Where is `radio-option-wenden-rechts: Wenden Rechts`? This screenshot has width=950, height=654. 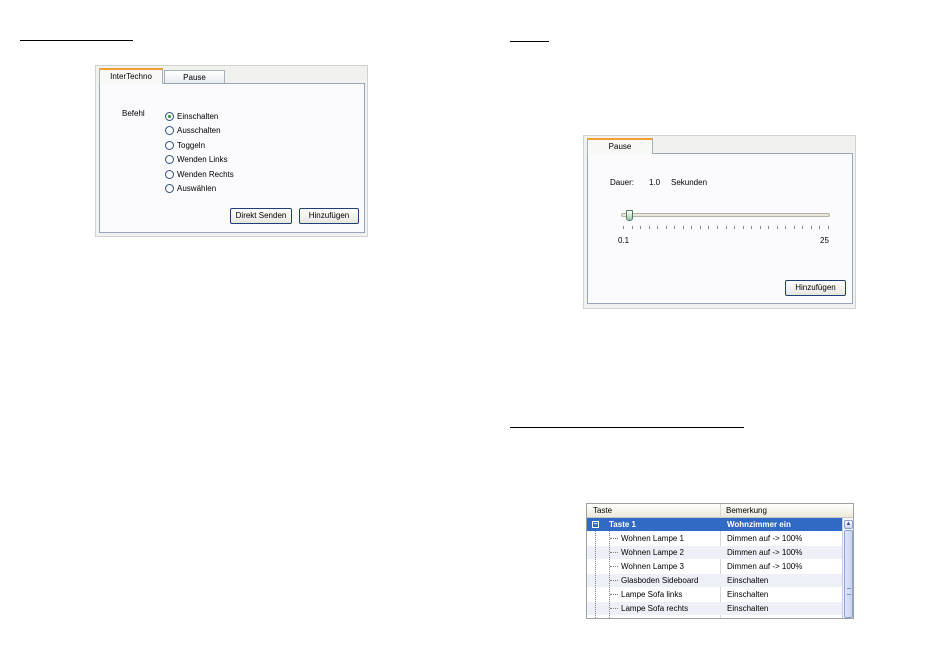 radio-option-wenden-rechts: Wenden Rechts is located at coordinates (199, 174).